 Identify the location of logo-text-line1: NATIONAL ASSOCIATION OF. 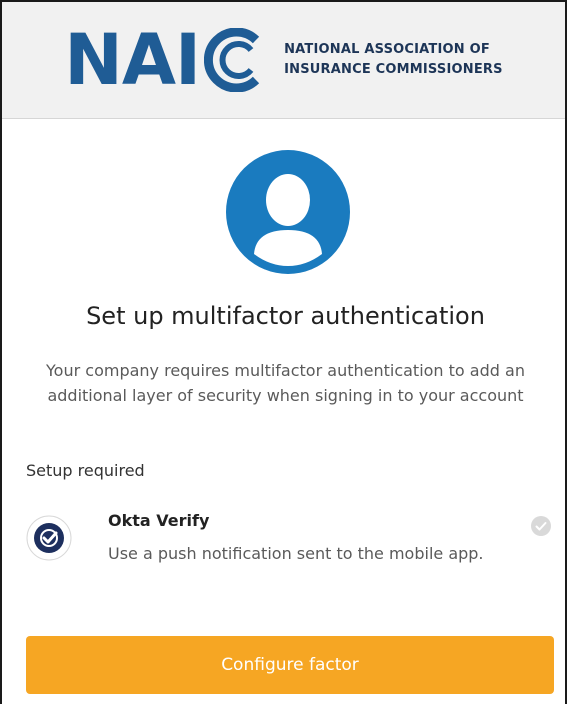
(387, 49).